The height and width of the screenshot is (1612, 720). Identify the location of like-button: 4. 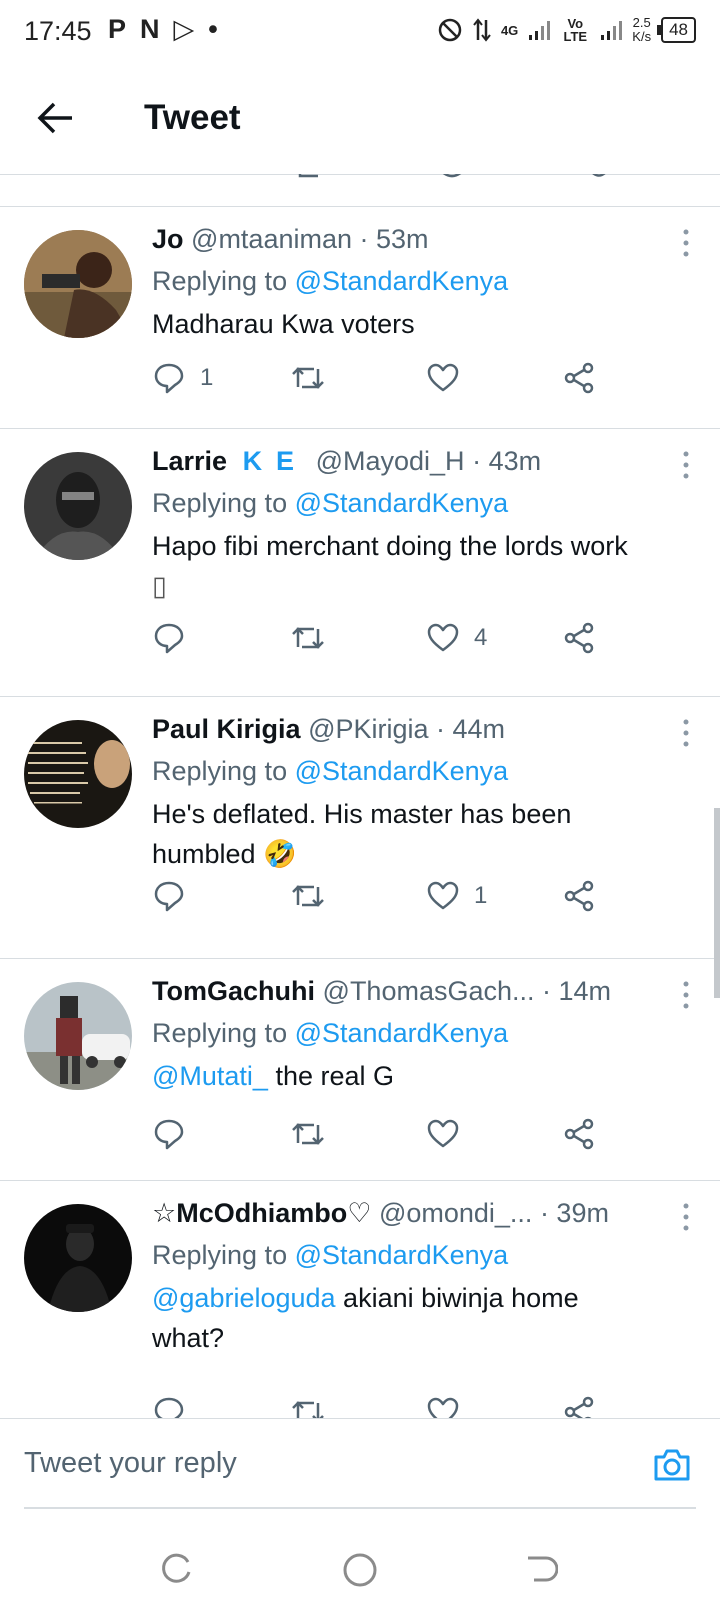
(456, 638).